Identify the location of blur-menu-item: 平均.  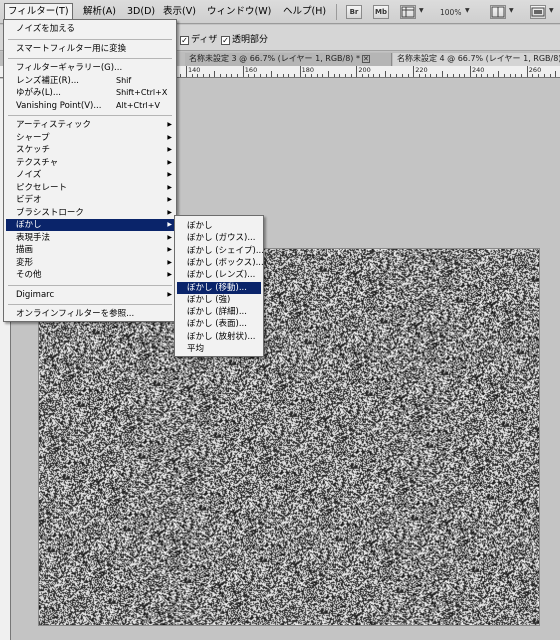
(219, 349).